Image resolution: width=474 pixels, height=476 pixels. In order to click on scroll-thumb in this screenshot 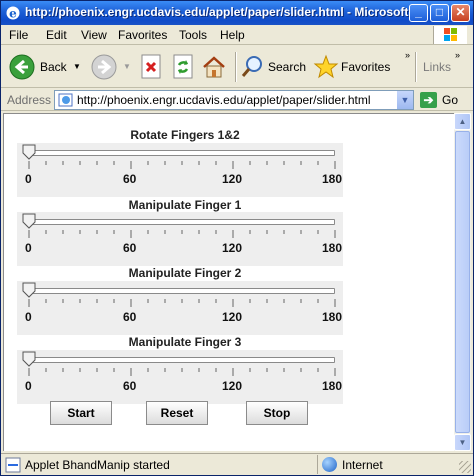, I will do `click(462, 282)`.